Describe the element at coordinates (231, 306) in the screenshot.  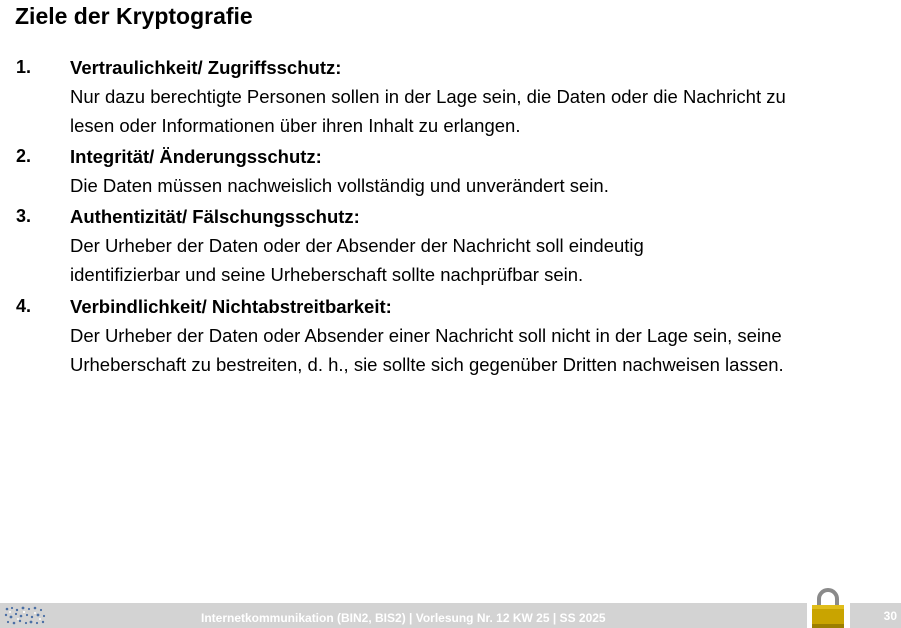
I see `goal-heading: Verbindlichkeit/ Nichtabstreitbarkeit:` at that location.